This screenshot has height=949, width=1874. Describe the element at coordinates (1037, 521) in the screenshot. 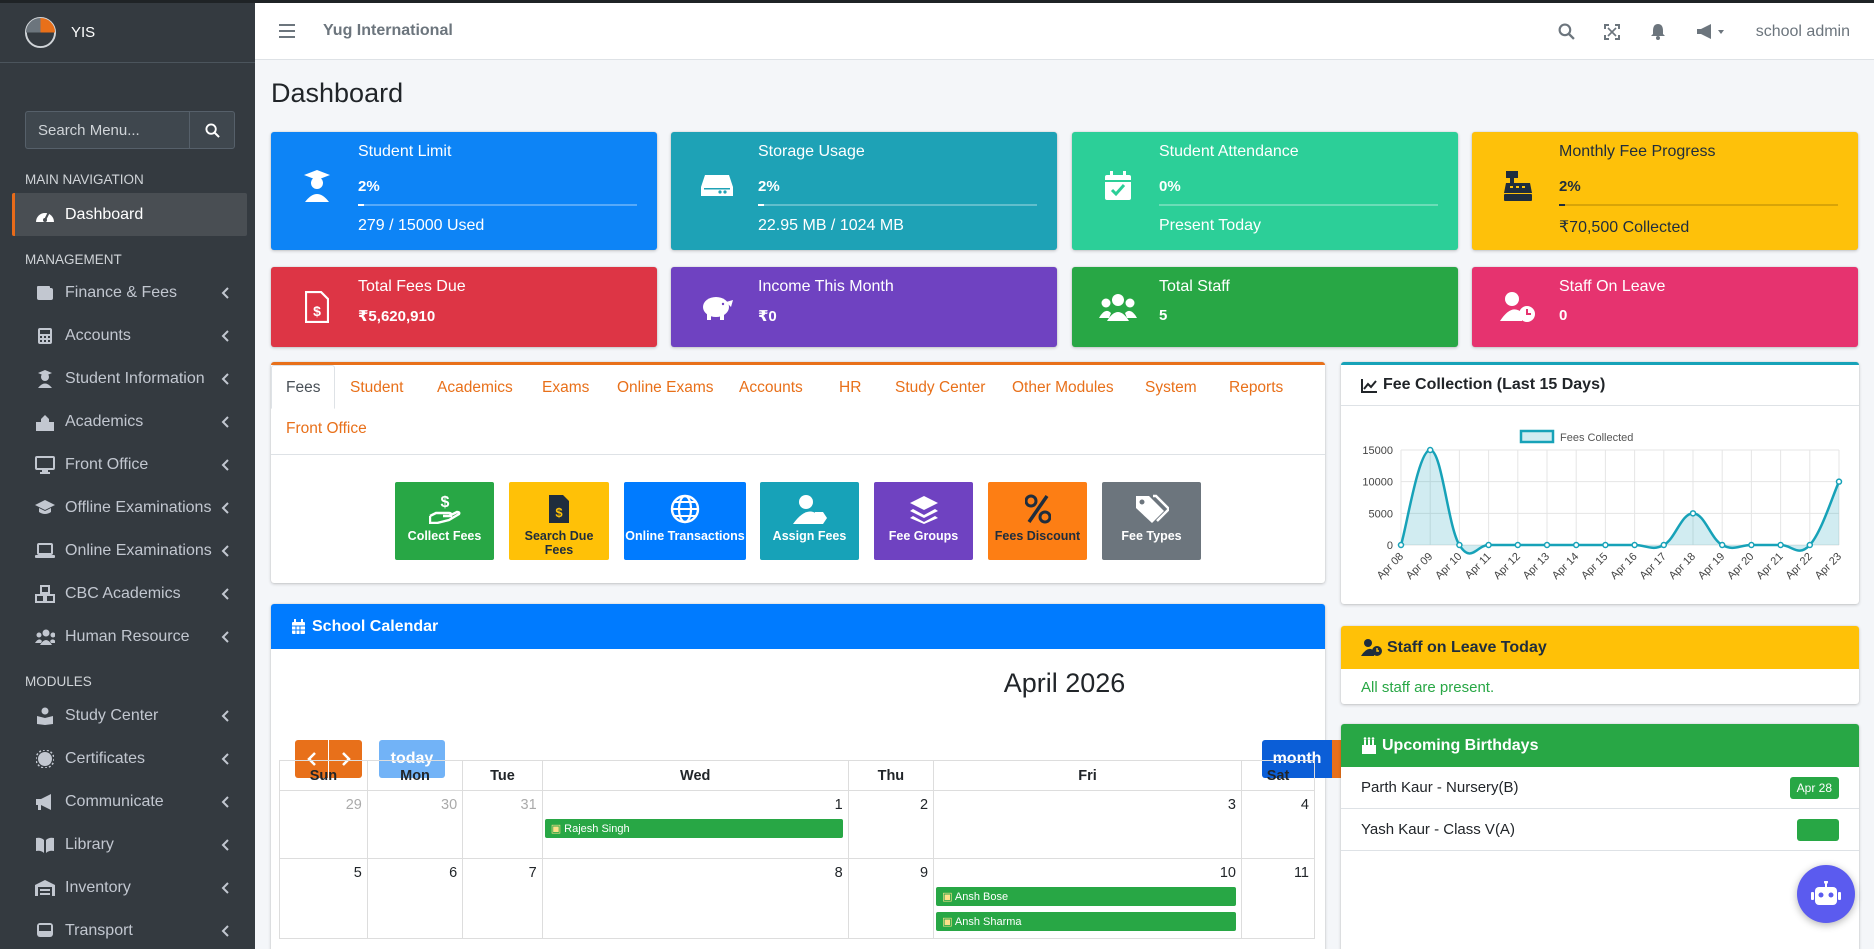

I see `fees-discount-button: Fees Discount` at that location.